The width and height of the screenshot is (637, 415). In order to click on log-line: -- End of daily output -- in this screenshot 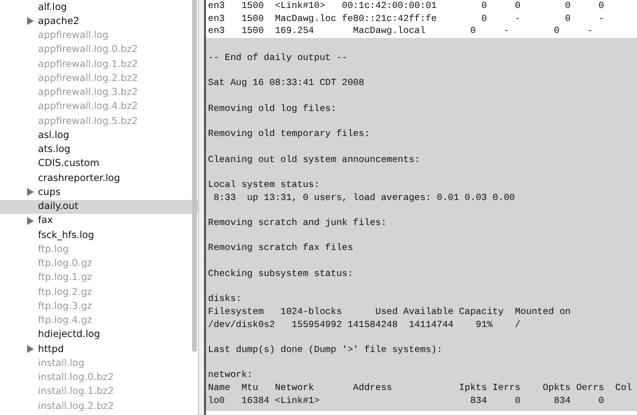, I will do `click(278, 58)`.